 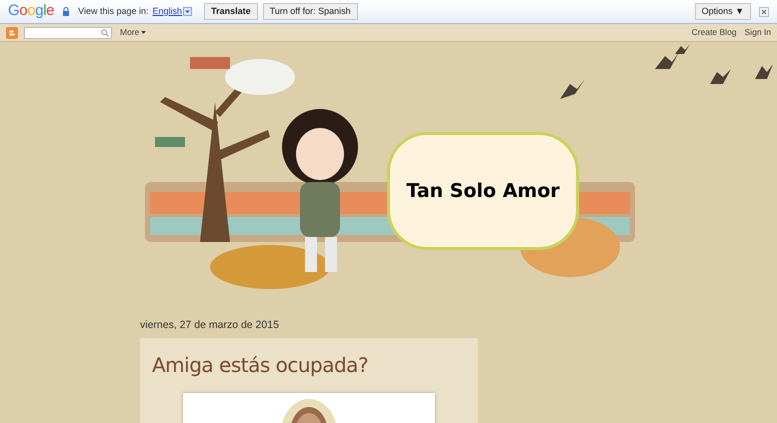 I want to click on google-logo: Google, so click(x=31, y=11).